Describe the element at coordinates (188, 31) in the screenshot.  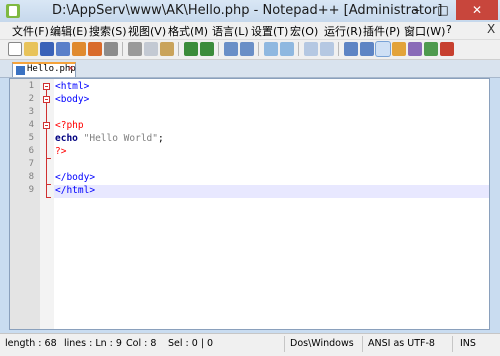
I see `menu-format: 格式(M)` at that location.